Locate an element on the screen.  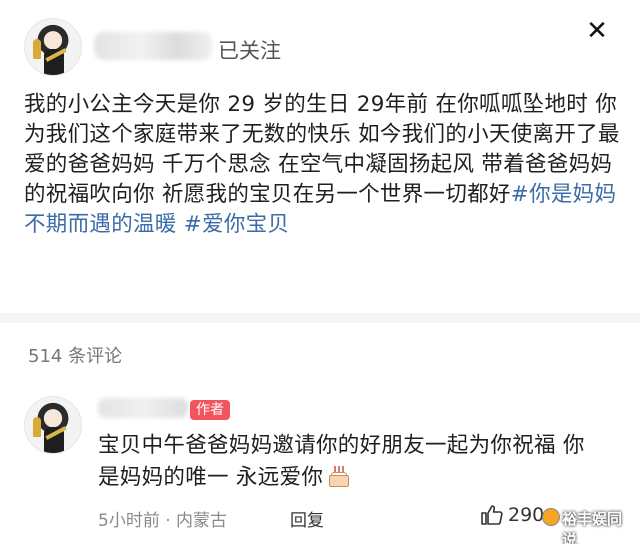
commenter-avatar is located at coordinates (53, 425).